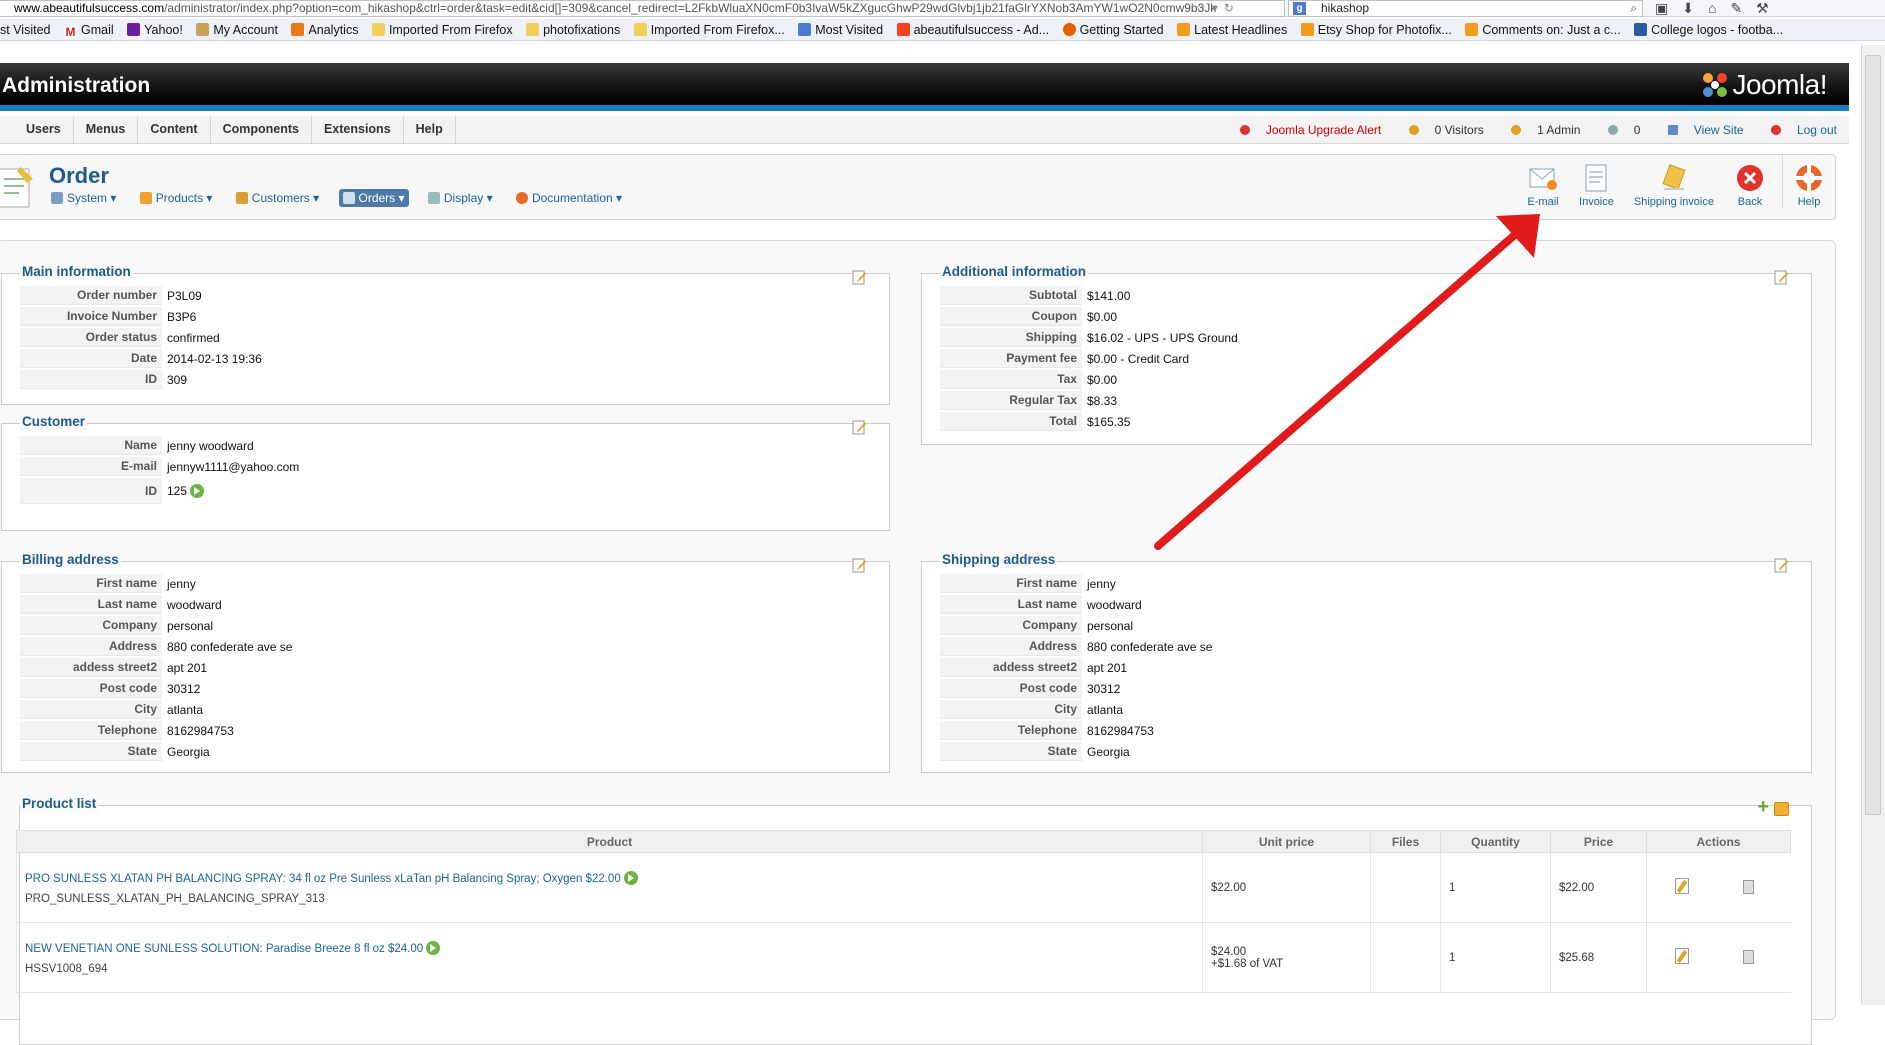  Describe the element at coordinates (237, 29) in the screenshot. I see `bookmark-item: My Account` at that location.